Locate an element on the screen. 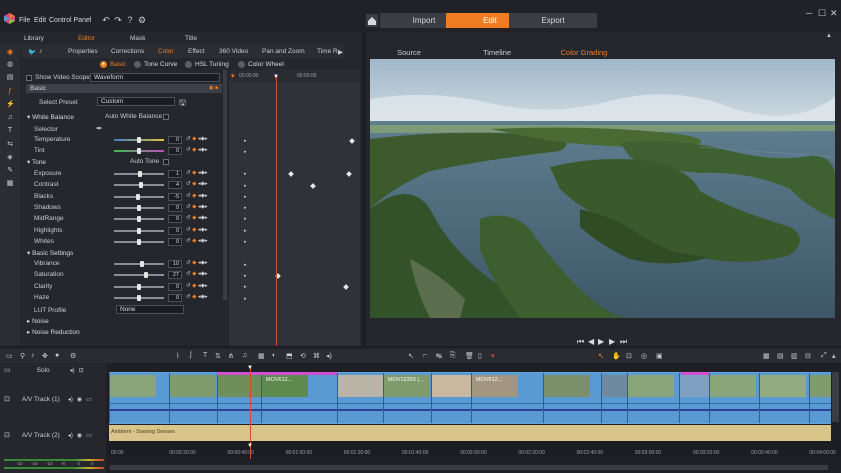  tab-corrections: Corrections is located at coordinates (127, 51).